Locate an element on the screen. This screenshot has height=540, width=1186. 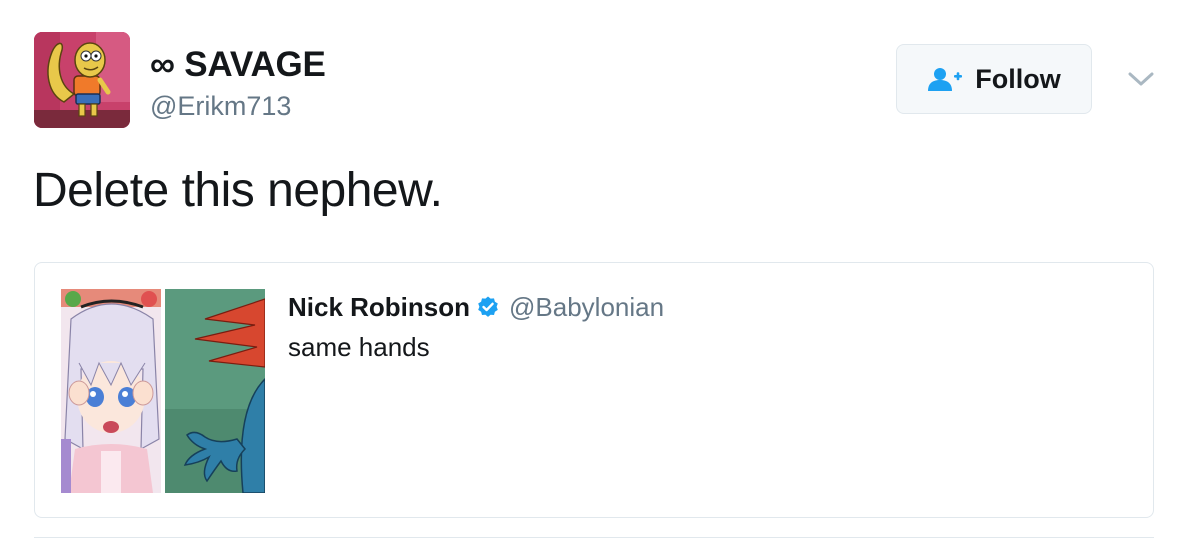
chevron-down-icon is located at coordinates (1141, 79).